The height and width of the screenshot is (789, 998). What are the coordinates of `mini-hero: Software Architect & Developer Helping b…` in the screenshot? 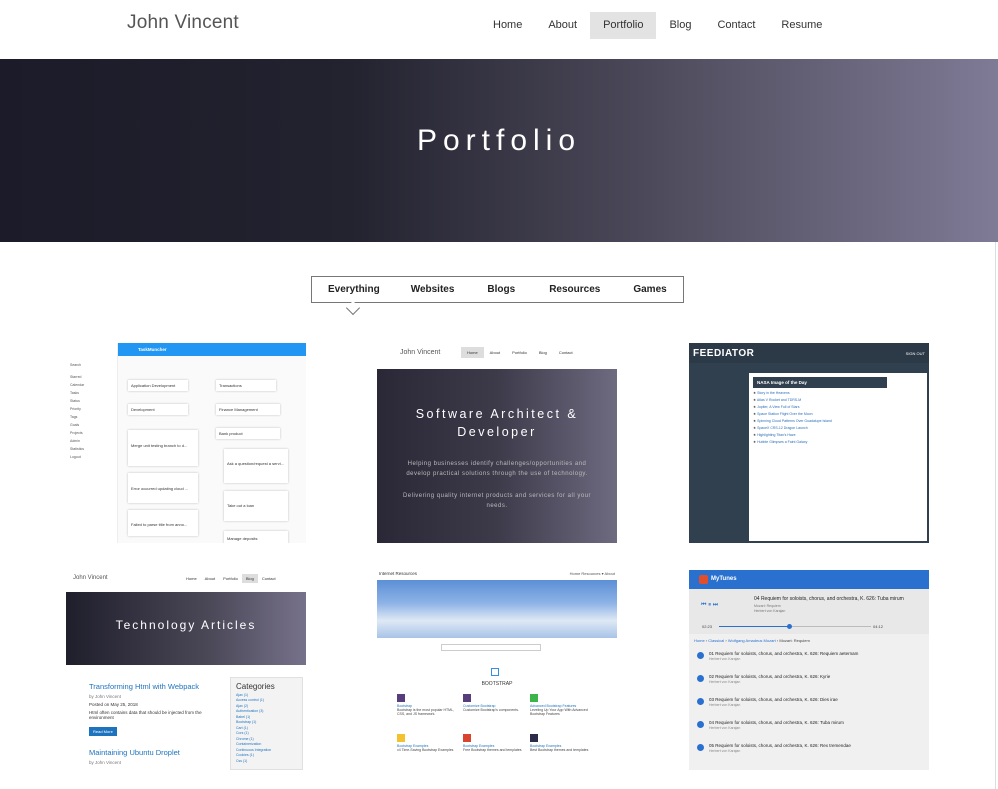 It's located at (497, 456).